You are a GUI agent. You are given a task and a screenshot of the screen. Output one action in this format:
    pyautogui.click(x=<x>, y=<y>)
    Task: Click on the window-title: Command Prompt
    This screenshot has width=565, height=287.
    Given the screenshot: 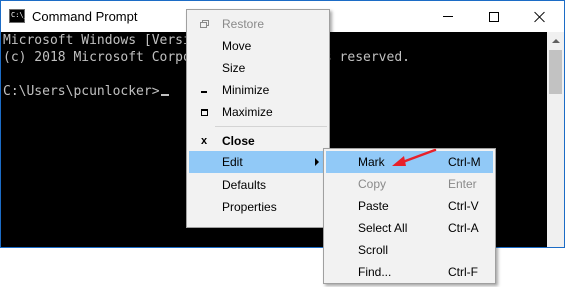 What is the action you would take?
    pyautogui.click(x=85, y=16)
    